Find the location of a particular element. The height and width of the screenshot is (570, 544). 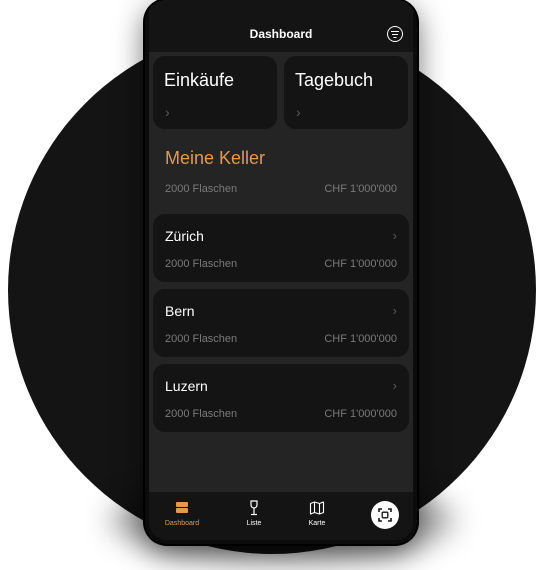

section-title: Meine Keller is located at coordinates (215, 158).